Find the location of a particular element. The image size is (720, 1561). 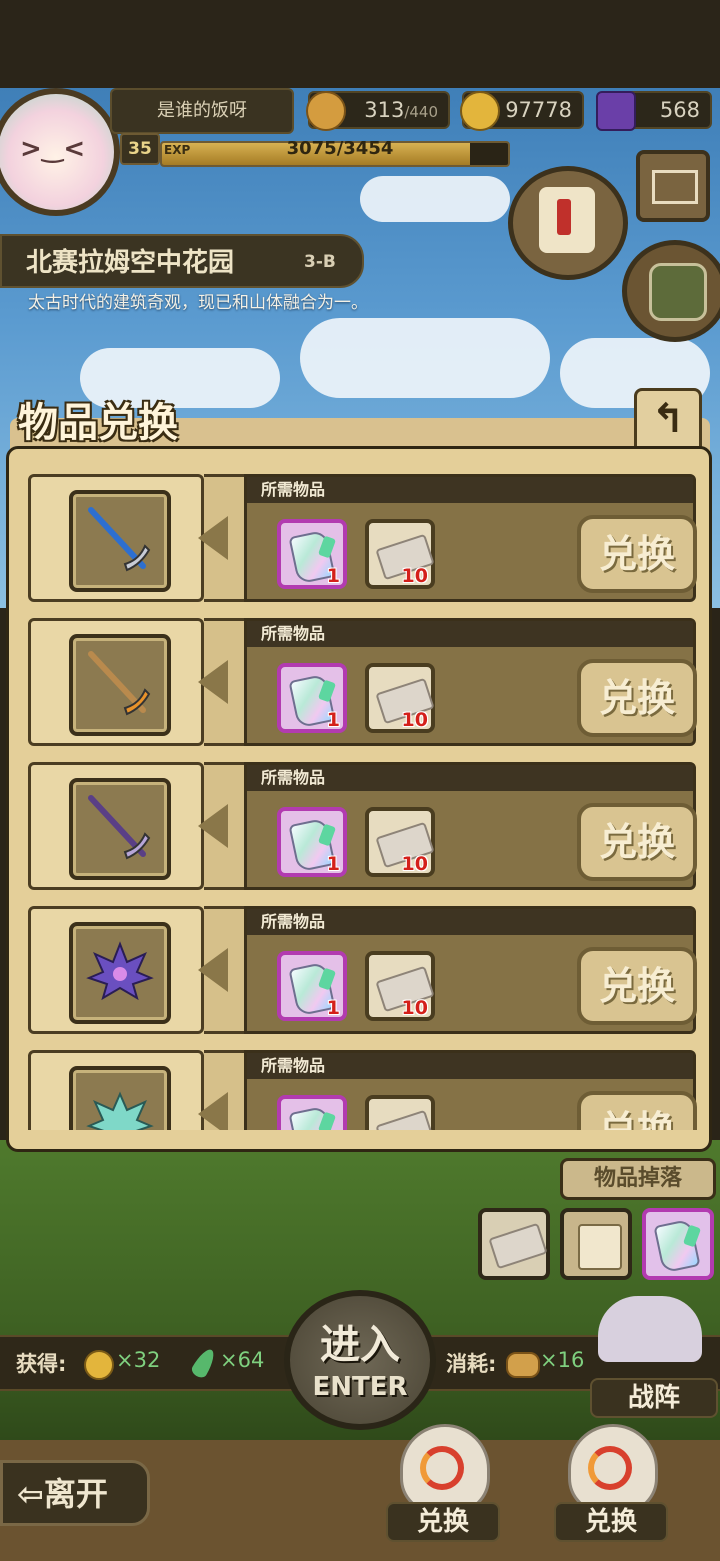

leave-button: ⇦离开 is located at coordinates (75, 1493).